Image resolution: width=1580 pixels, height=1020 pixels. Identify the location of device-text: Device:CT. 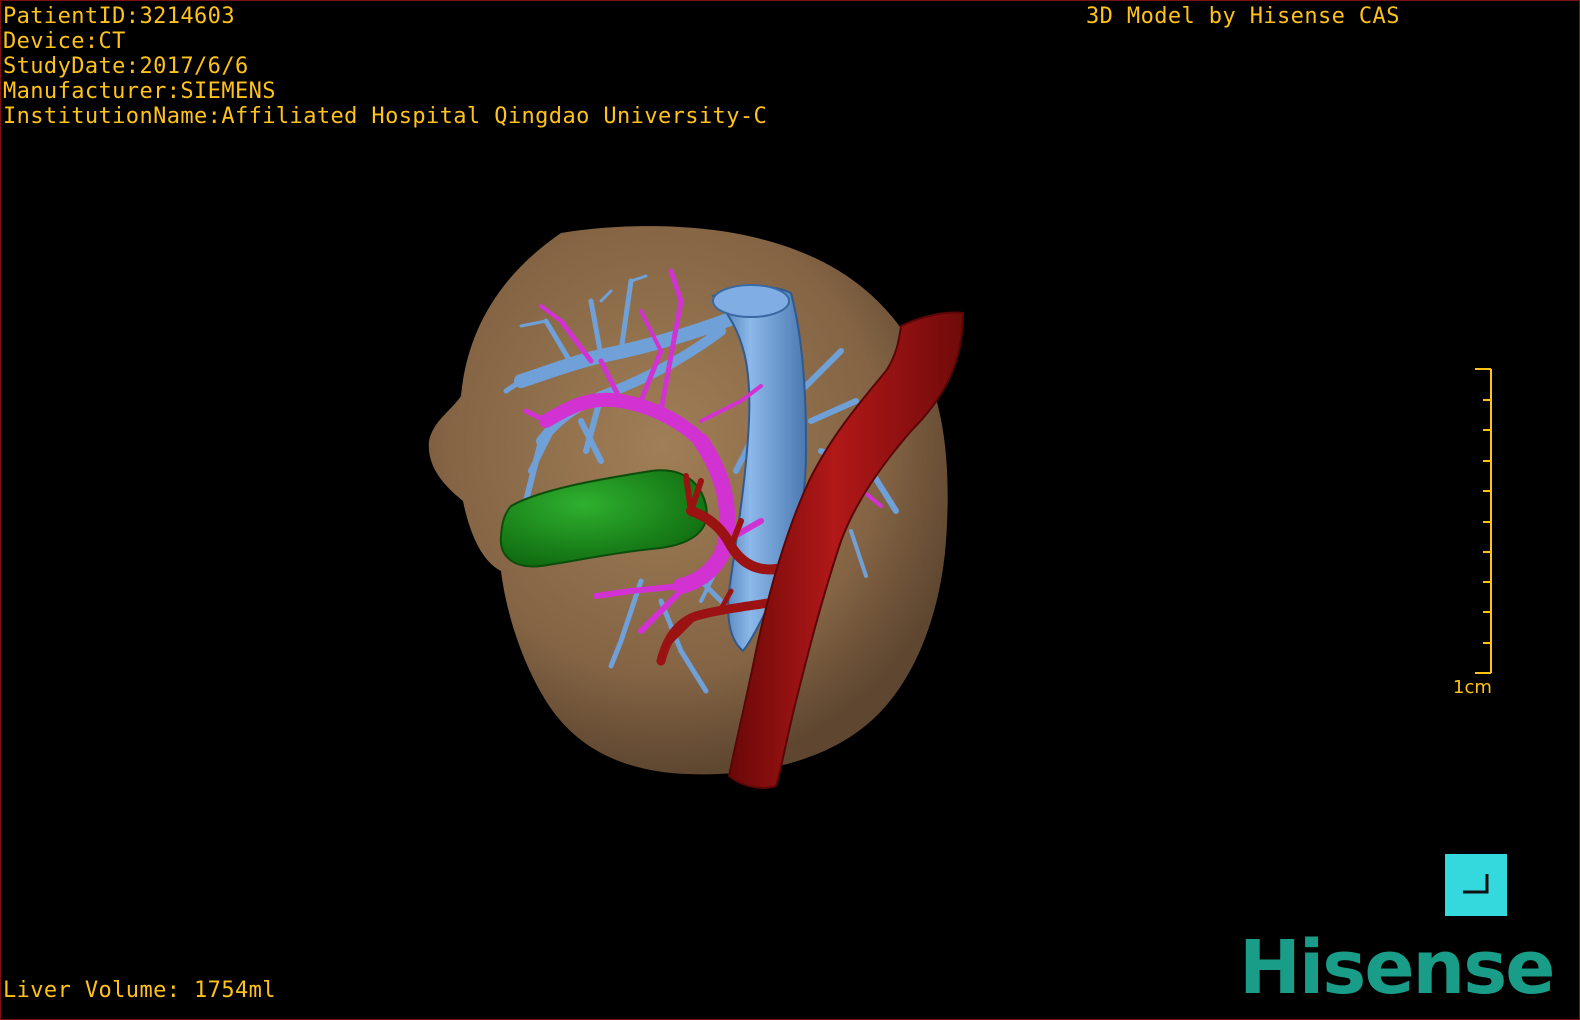
(64, 41).